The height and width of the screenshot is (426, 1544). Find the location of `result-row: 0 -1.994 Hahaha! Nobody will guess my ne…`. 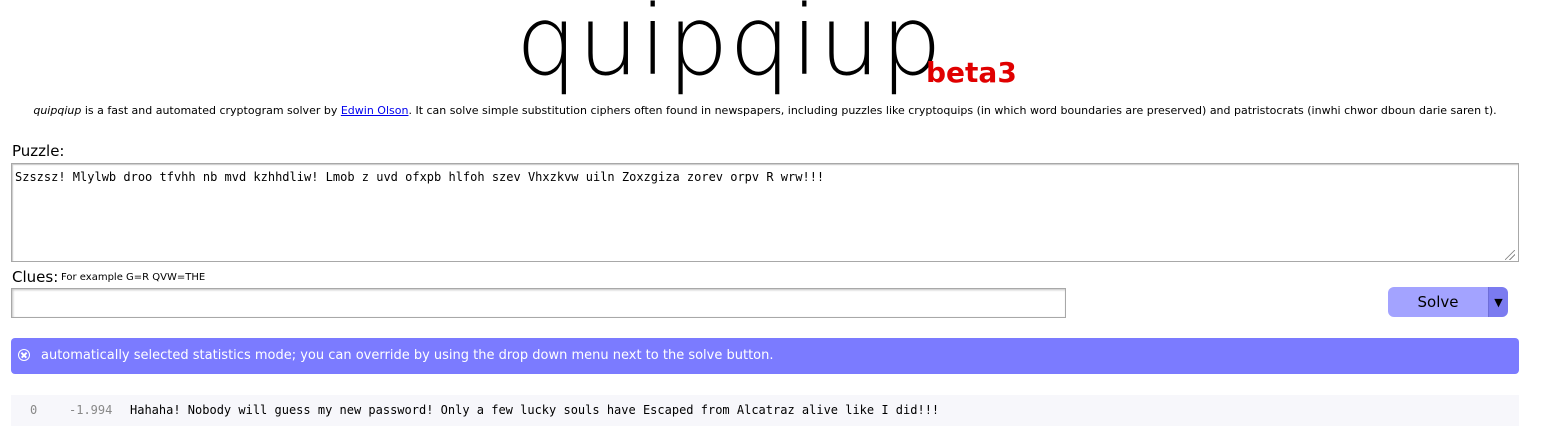

result-row: 0 -1.994 Hahaha! Nobody will guess my ne… is located at coordinates (765, 409).